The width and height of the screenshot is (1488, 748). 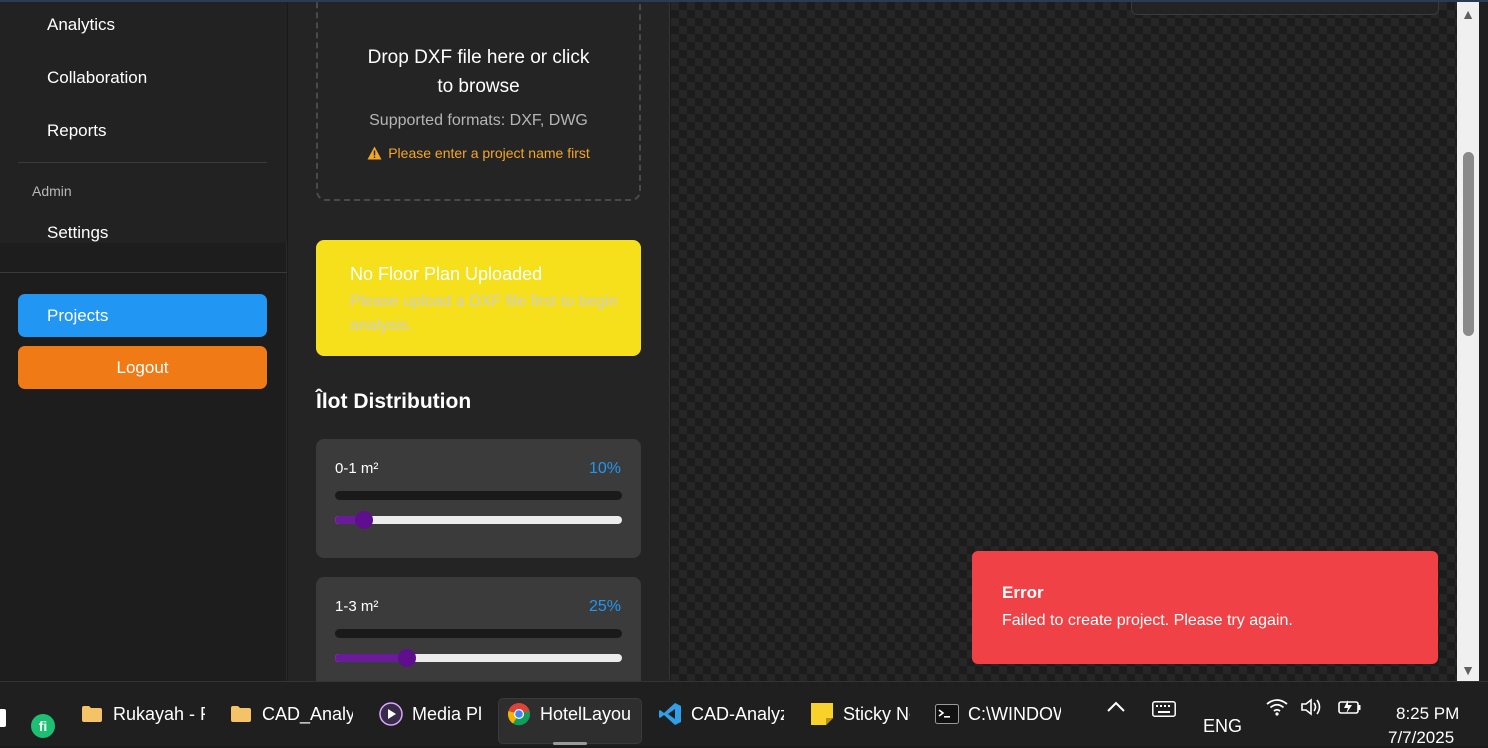 I want to click on clock-date: 7/7/2025, so click(x=1421, y=738).